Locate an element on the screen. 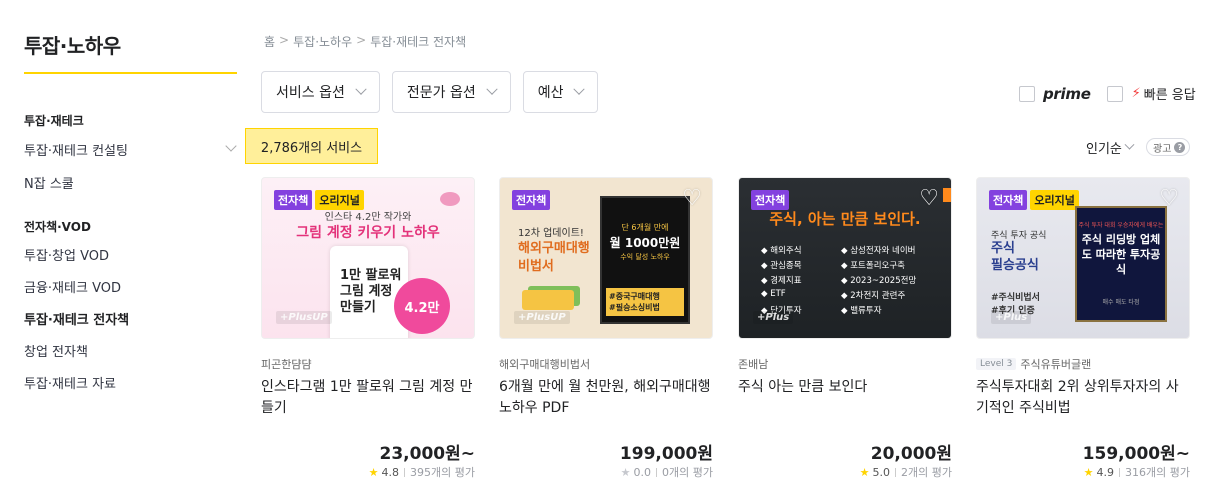 The width and height of the screenshot is (1220, 503). seller-logo-icon is located at coordinates (450, 199).